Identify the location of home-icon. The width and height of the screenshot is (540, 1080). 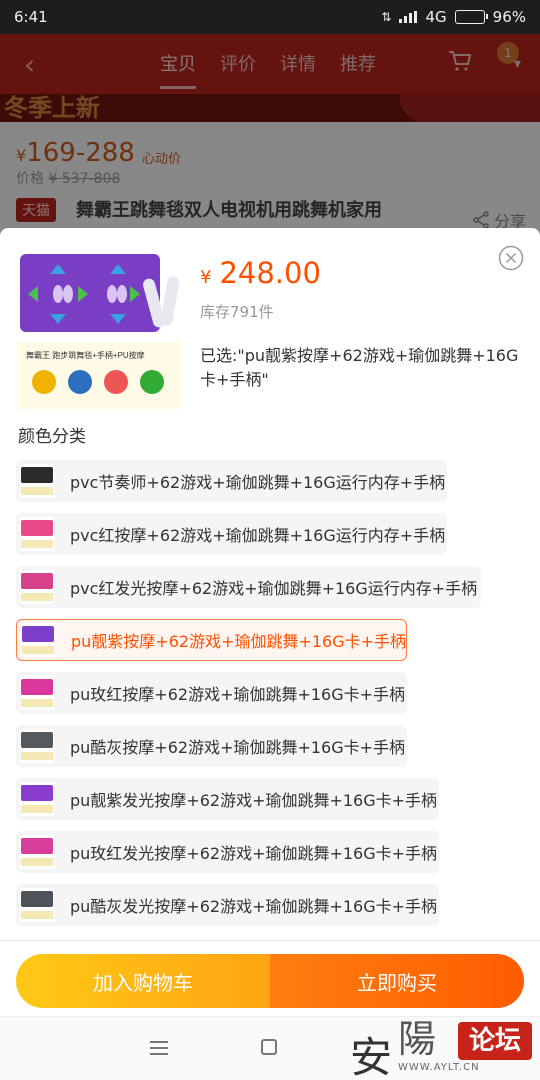
(269, 1047).